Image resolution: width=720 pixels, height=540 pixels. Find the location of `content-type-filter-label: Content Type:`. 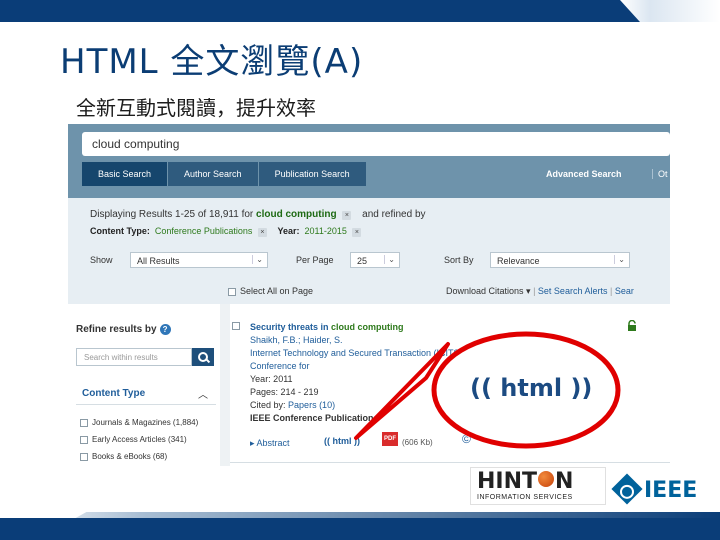

content-type-filter-label: Content Type: is located at coordinates (120, 231).